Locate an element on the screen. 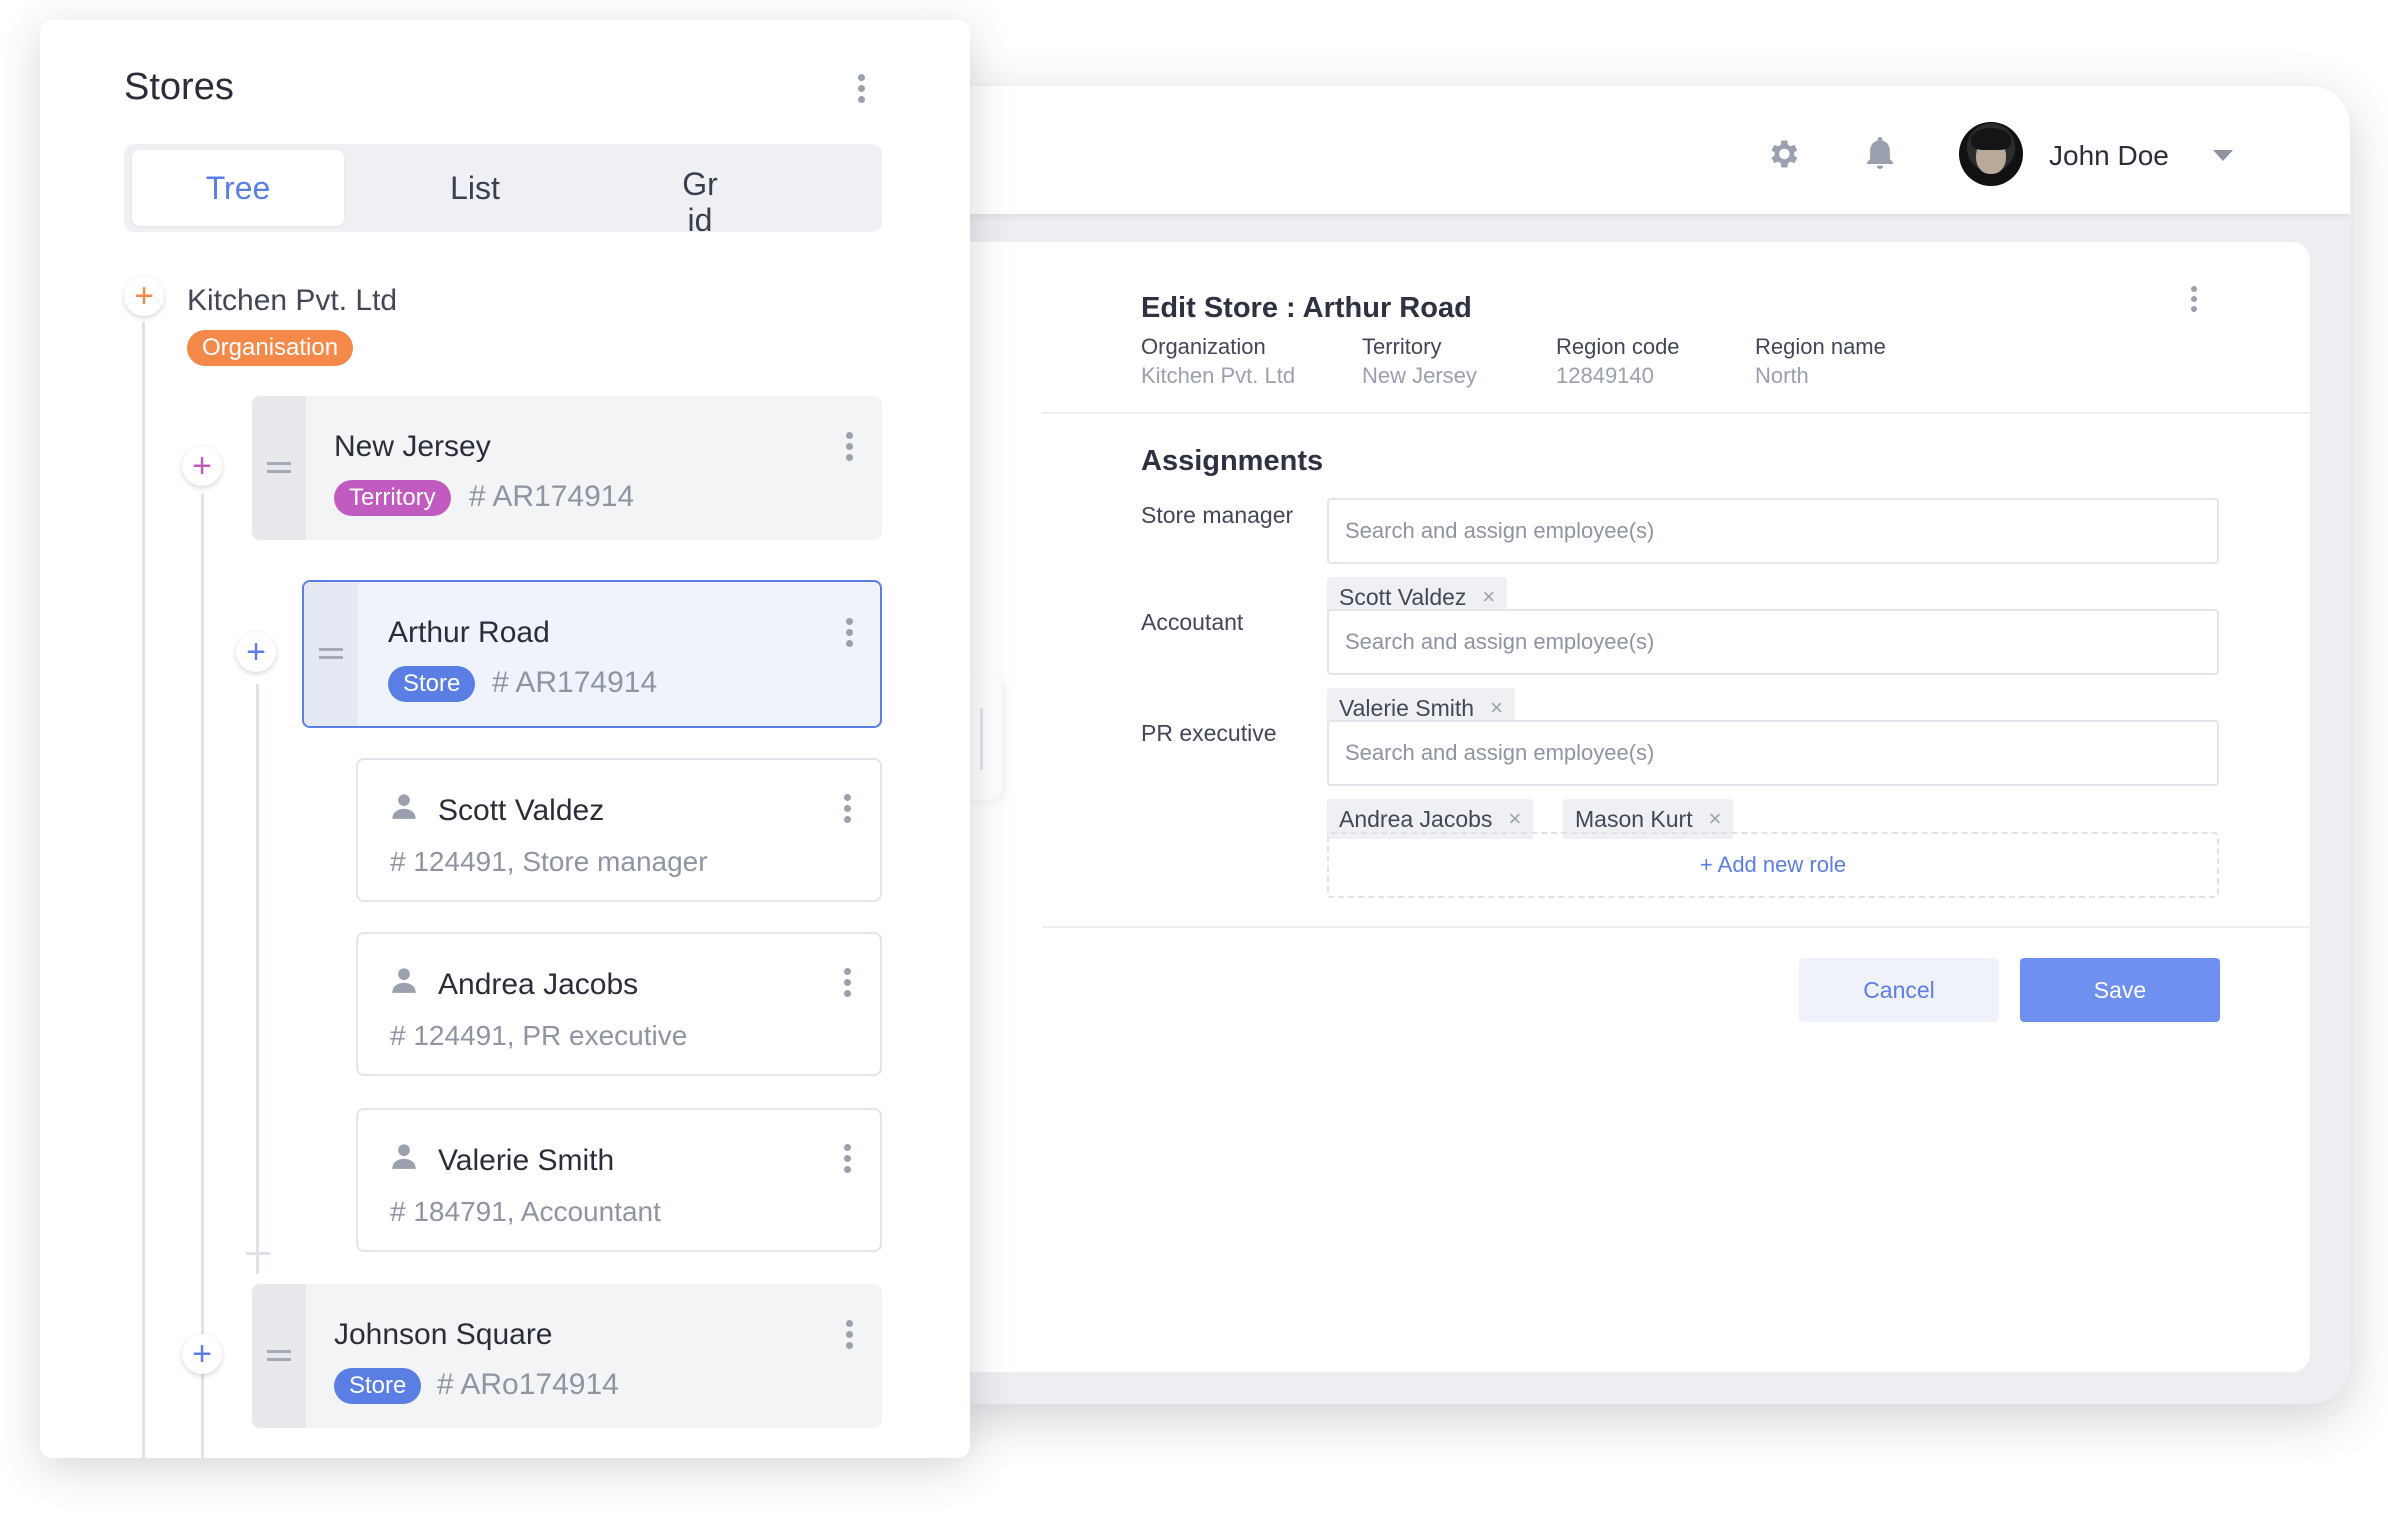 Image resolution: width=2388 pixels, height=1518 pixels. cancel-button: Cancel is located at coordinates (1899, 990).